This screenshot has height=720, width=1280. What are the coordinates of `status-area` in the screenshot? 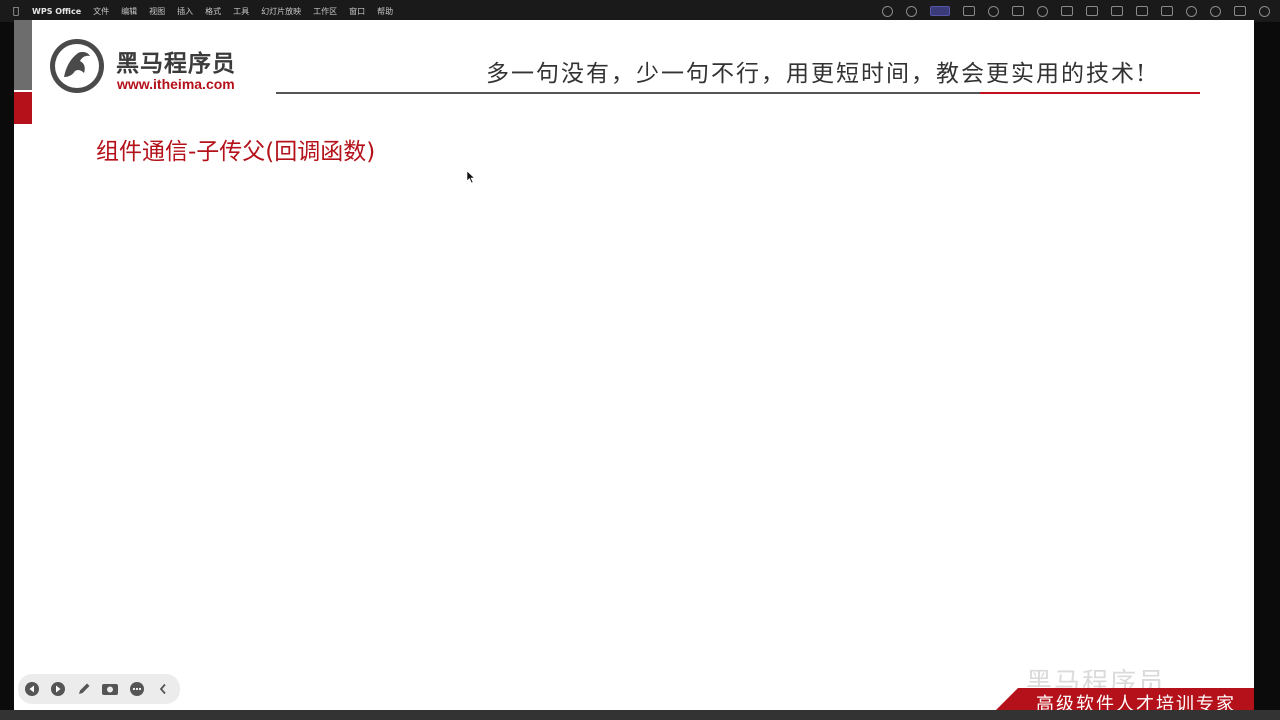 It's located at (1069, 11).